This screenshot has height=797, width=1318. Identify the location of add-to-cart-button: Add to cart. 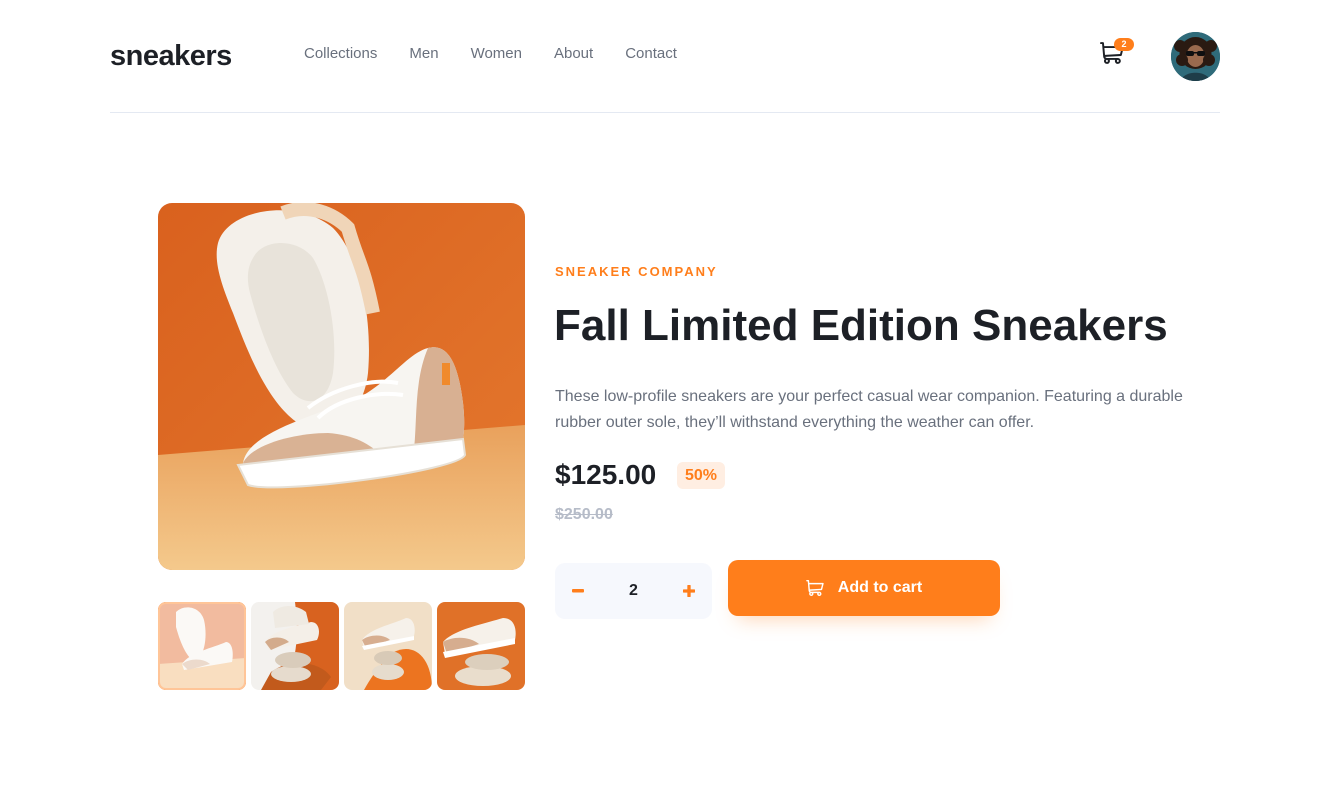
(864, 588).